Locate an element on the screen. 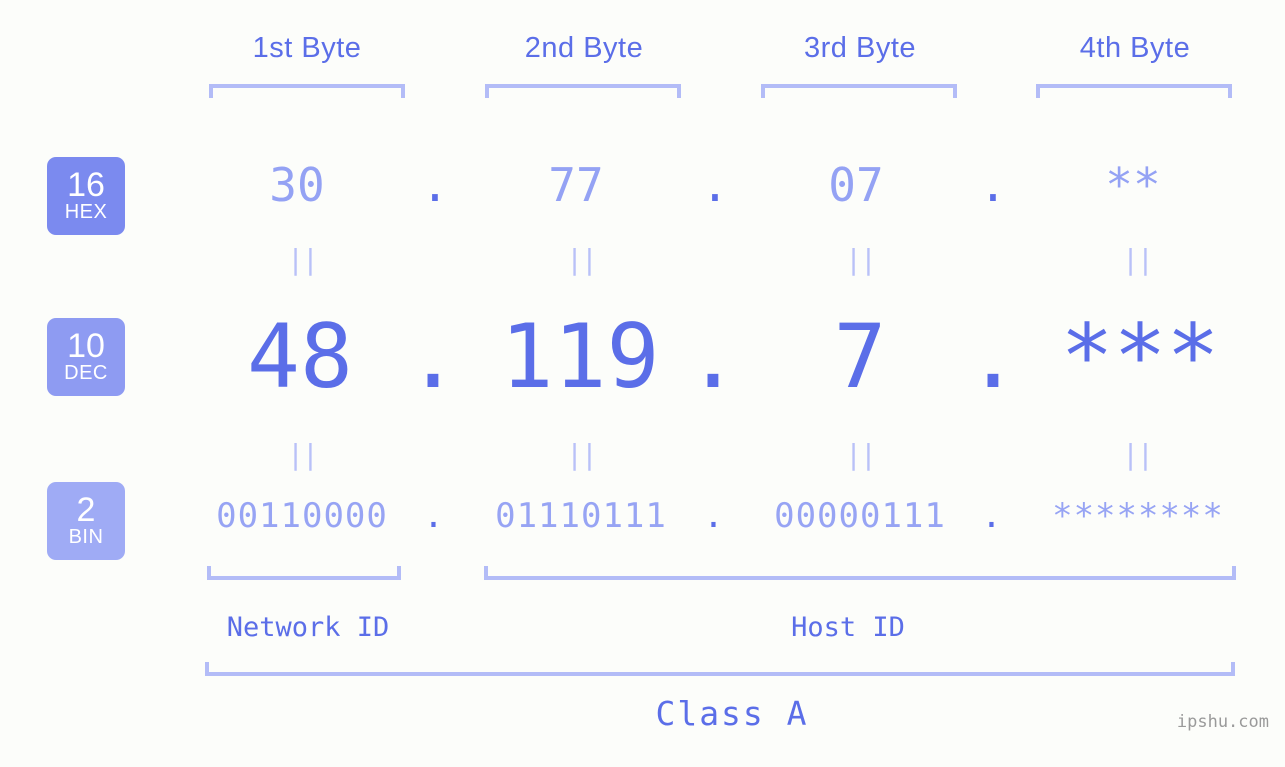 This screenshot has width=1285, height=767. network-id-bracket is located at coordinates (304, 573).